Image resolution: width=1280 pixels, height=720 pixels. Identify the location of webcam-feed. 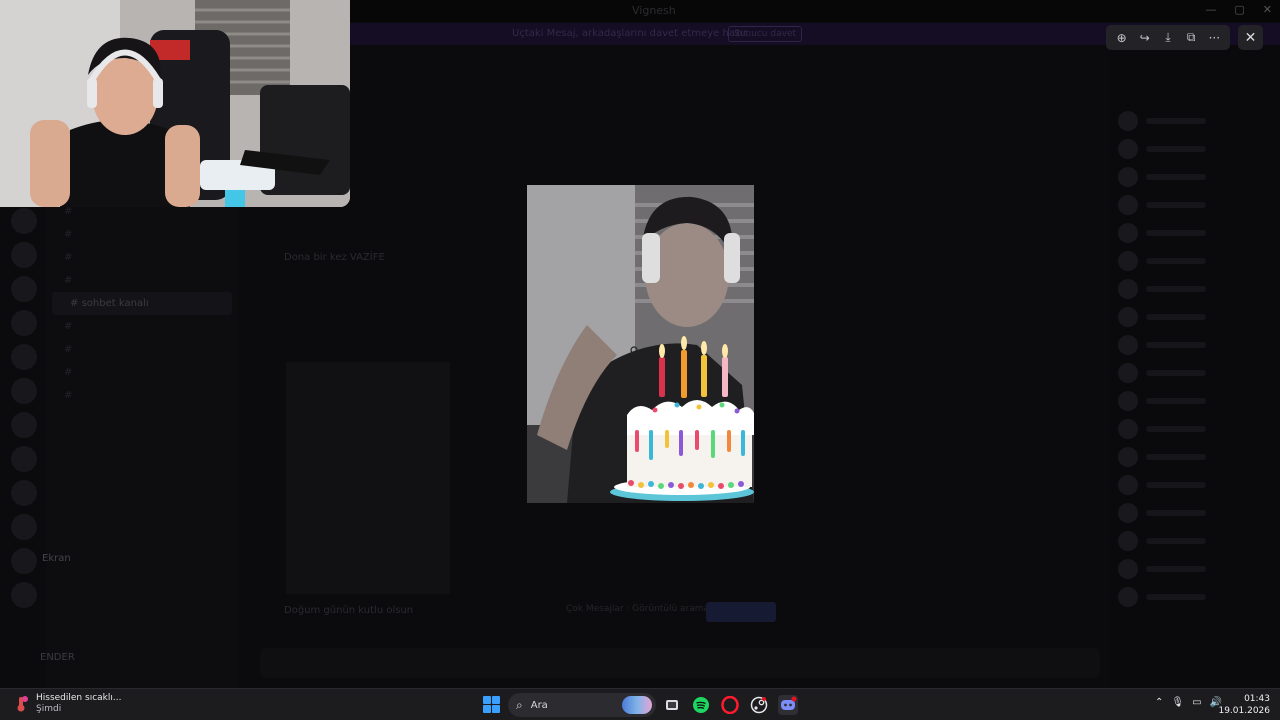
(175, 103).